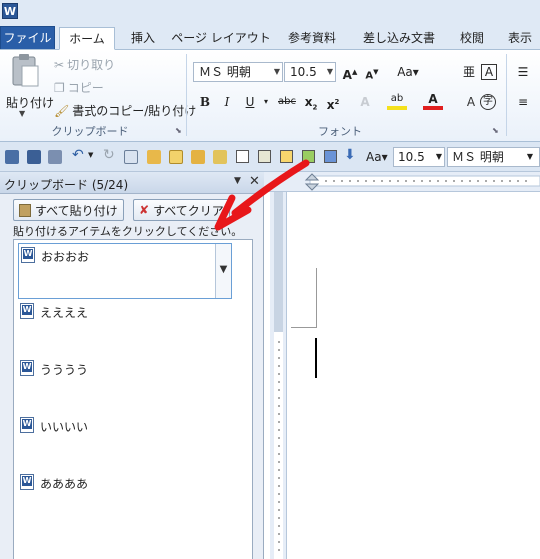 This screenshot has width=540, height=559. I want to click on color-blue-icon, so click(330, 156).